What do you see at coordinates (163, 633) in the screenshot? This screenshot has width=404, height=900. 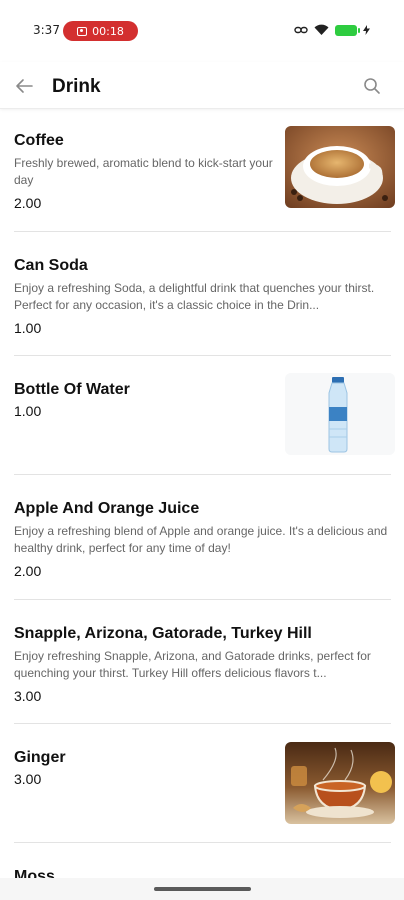 I see `item-name: Snapple, Arizona, Gatorade, Turkey Hill` at bounding box center [163, 633].